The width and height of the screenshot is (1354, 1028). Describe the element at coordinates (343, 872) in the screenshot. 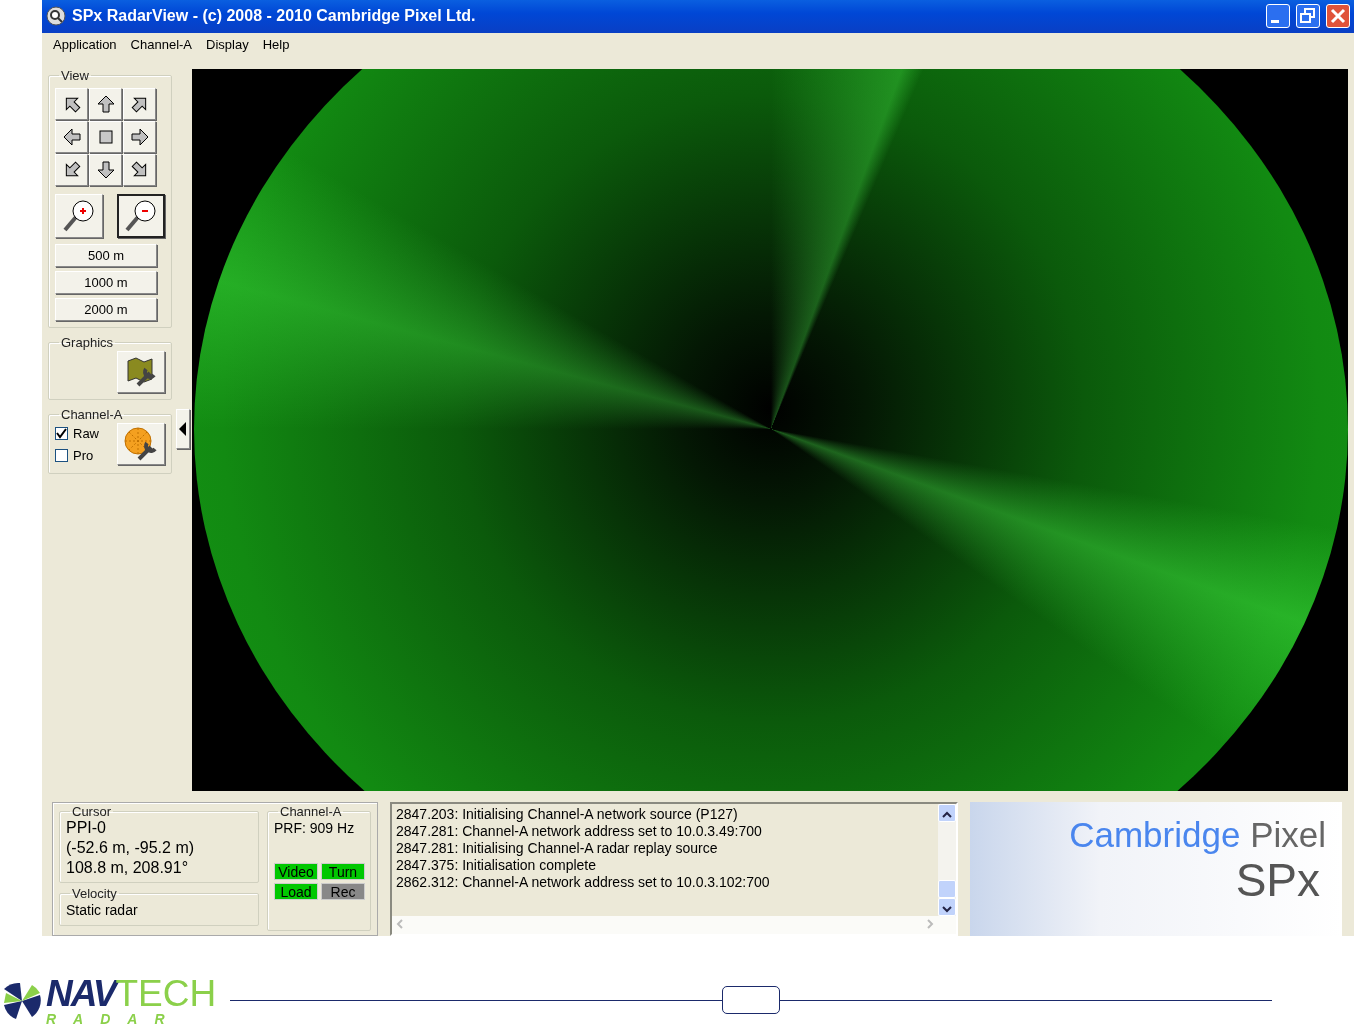

I see `status-indicator: Turn` at that location.